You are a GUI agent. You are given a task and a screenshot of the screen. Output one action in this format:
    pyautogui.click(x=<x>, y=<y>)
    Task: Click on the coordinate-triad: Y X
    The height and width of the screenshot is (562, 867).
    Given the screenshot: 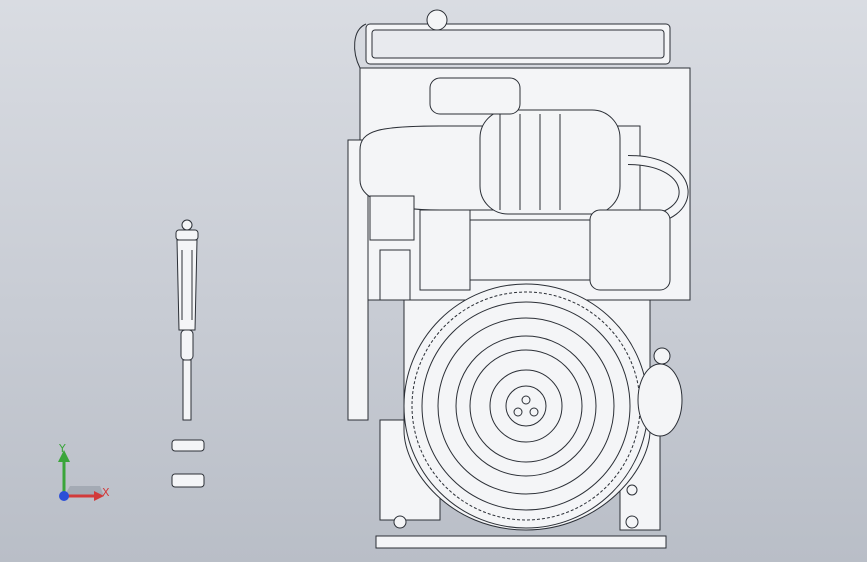 What is the action you would take?
    pyautogui.click(x=81, y=475)
    